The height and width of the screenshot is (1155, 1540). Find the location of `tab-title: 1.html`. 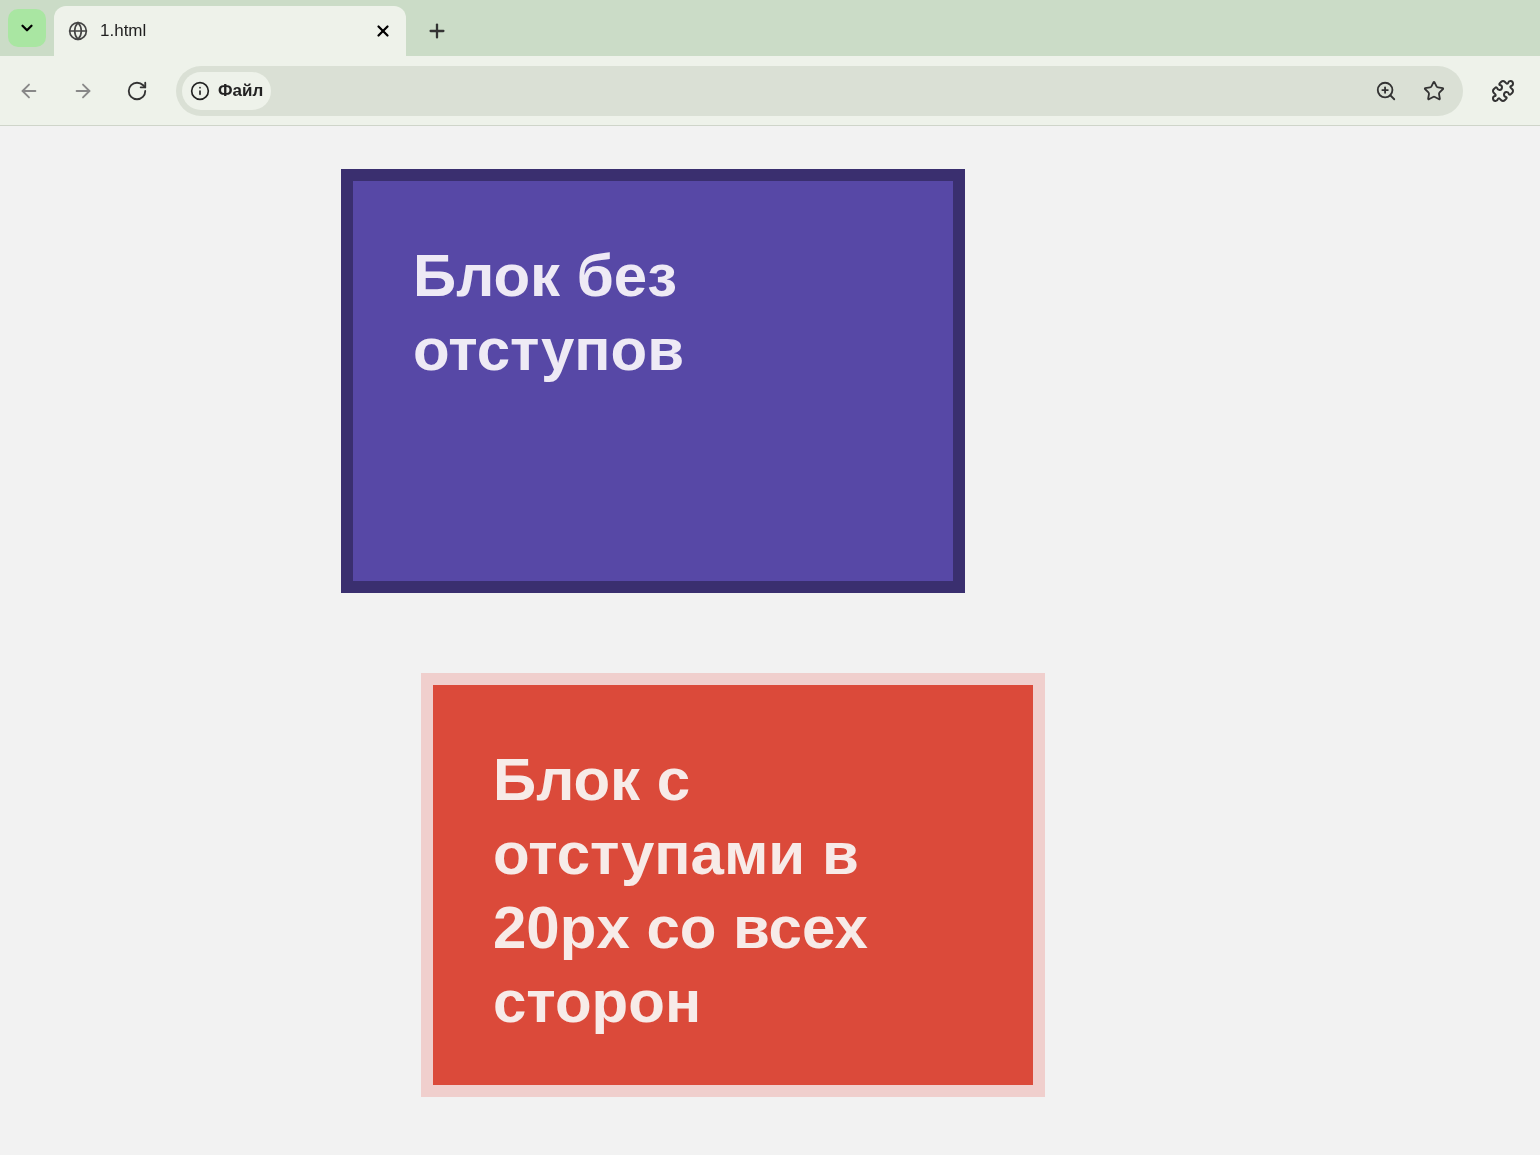

tab-title: 1.html is located at coordinates (124, 31).